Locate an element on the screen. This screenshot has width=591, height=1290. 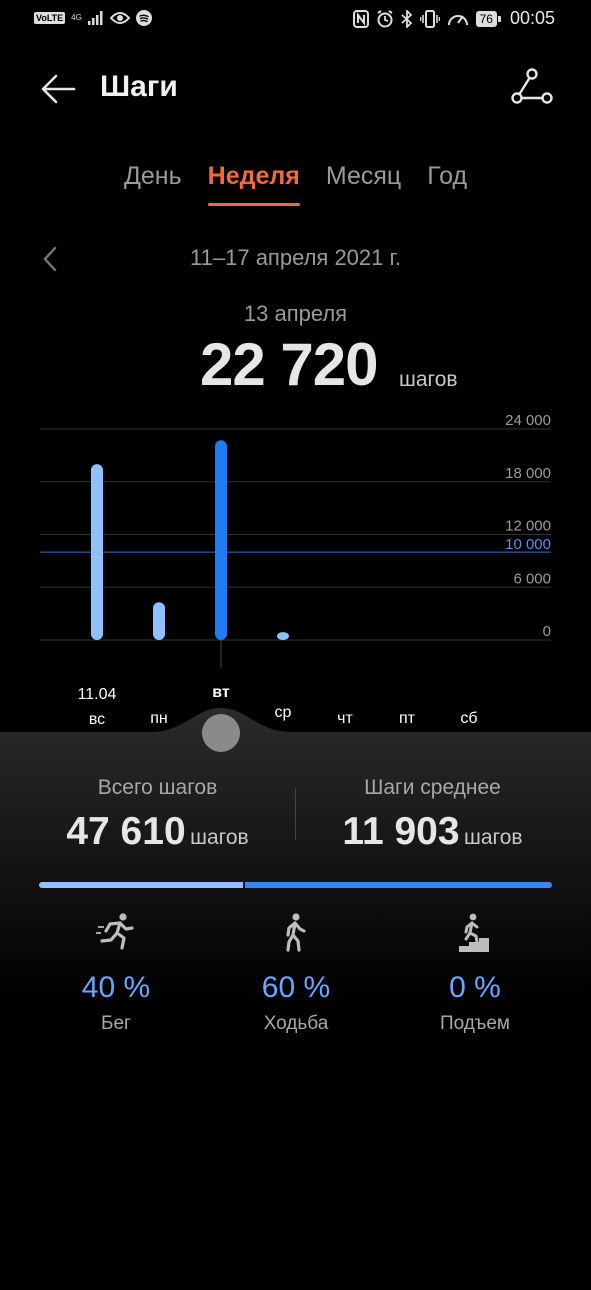
period-tabs: День Неделя Месяц Год is located at coordinates (295, 187).